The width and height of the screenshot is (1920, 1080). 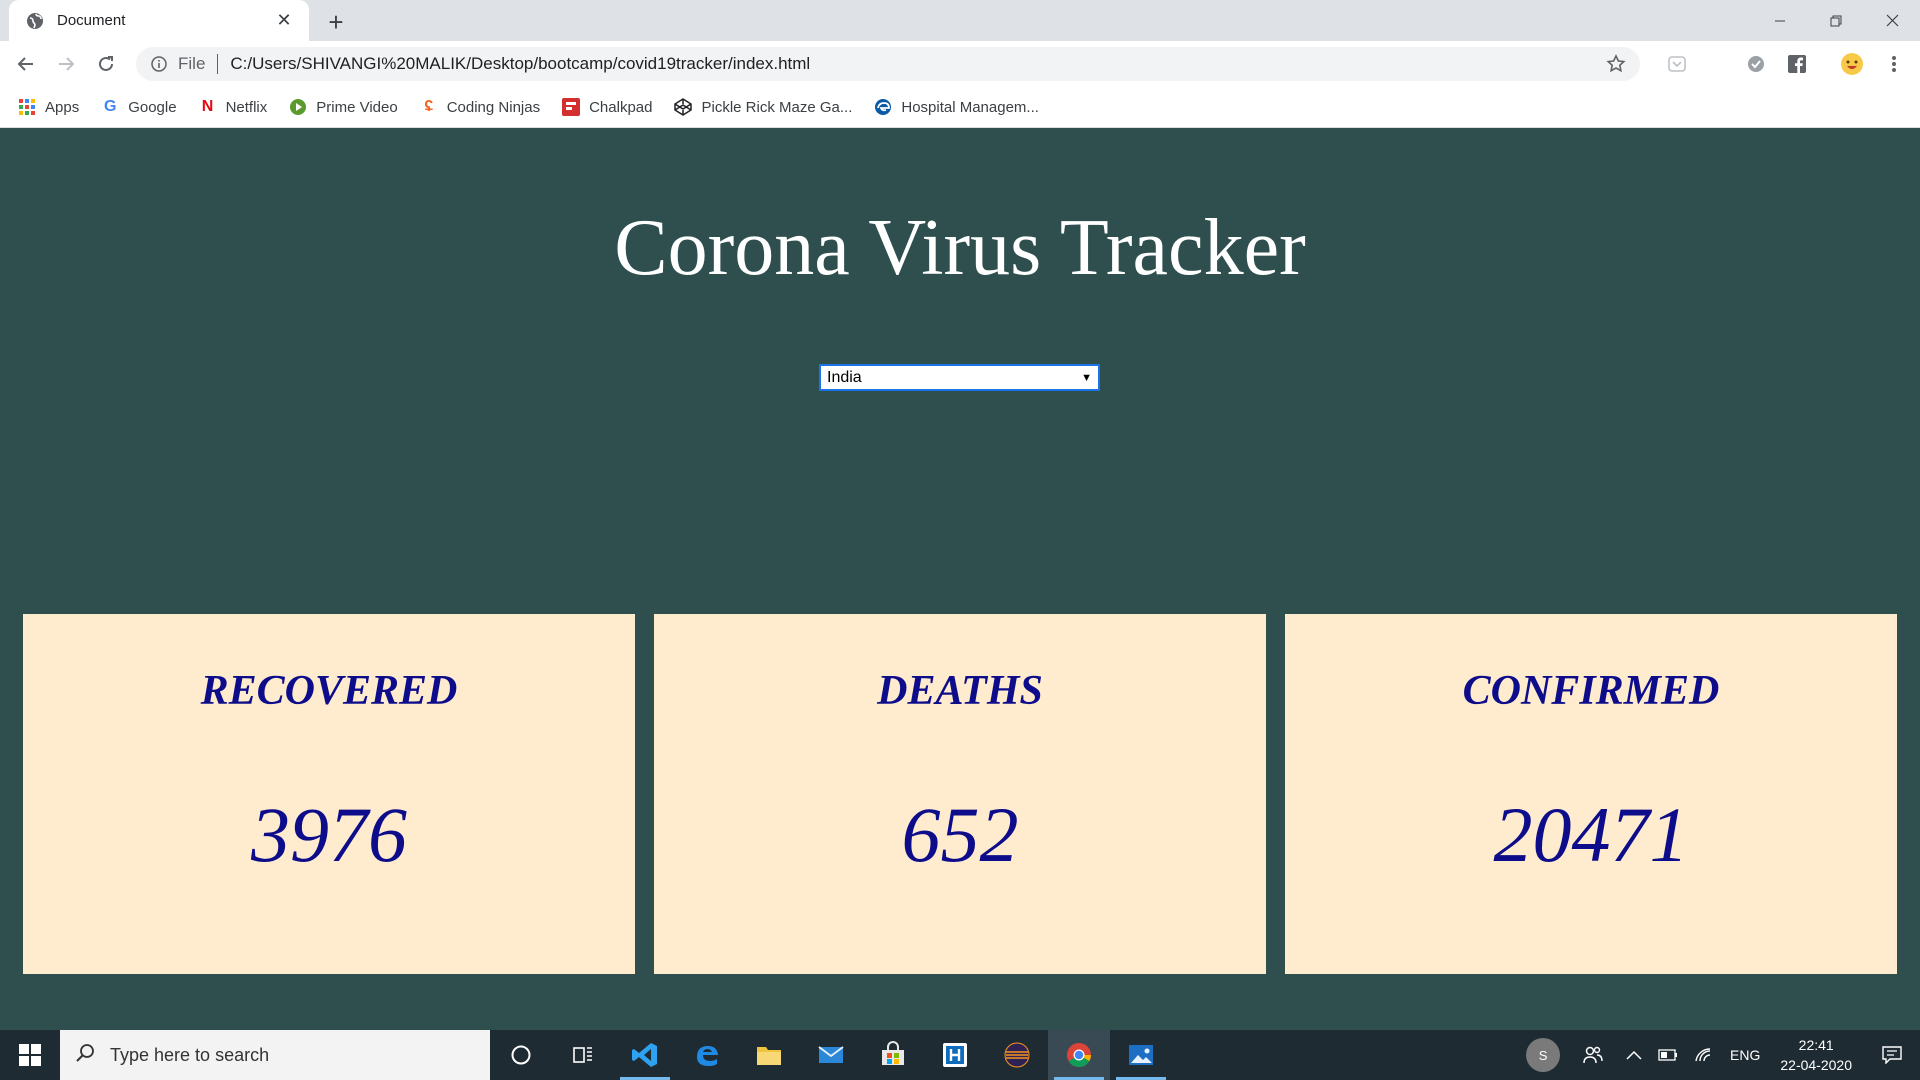 I want to click on chalkpad-icon, so click(x=571, y=107).